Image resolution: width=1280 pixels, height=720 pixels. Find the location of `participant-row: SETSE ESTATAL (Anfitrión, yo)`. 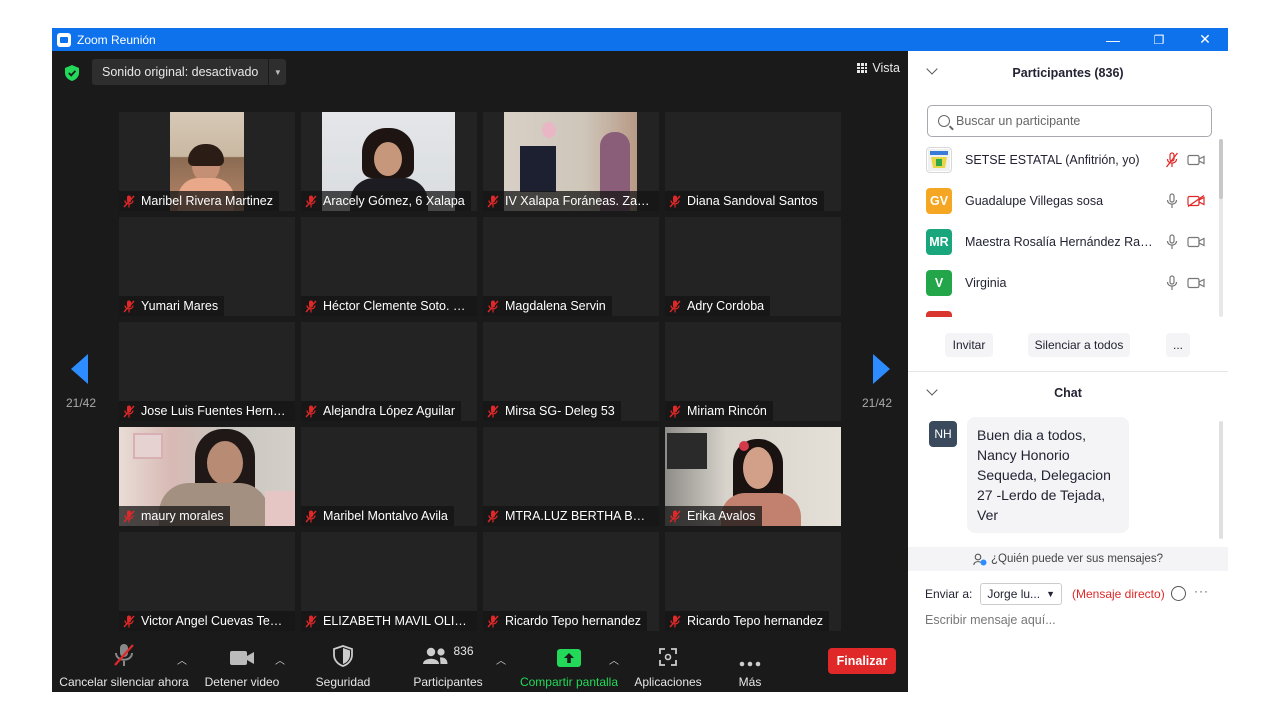

participant-row: SETSE ESTATAL (Anfitrión, yo) is located at coordinates (1063, 159).